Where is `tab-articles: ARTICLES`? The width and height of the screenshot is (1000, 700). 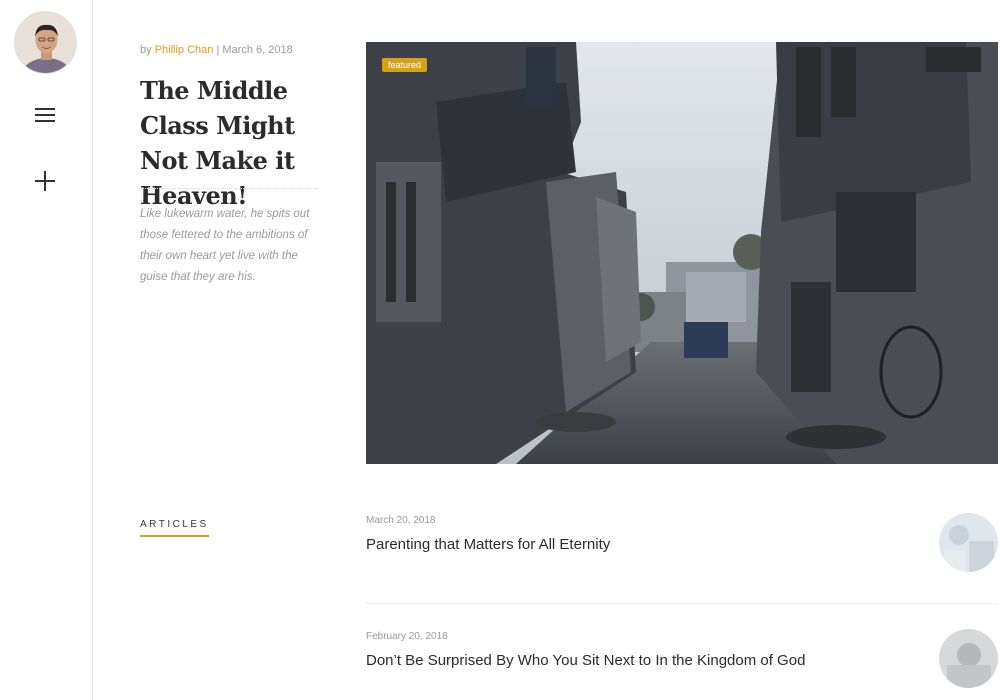 tab-articles: ARTICLES is located at coordinates (174, 528).